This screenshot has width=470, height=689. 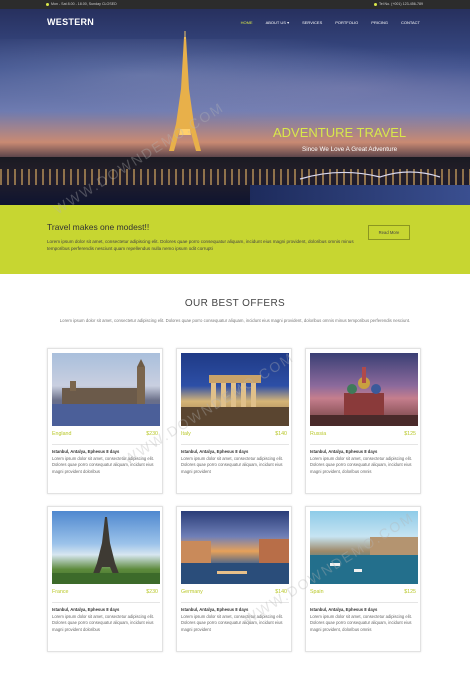 I want to click on france-photo, so click(x=106, y=547).